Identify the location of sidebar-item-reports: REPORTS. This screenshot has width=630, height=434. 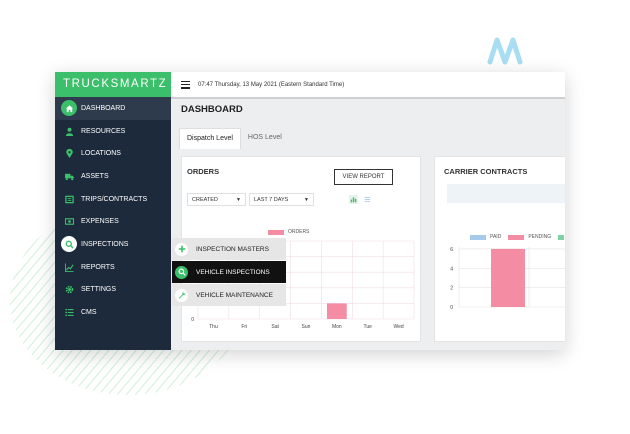
(113, 267).